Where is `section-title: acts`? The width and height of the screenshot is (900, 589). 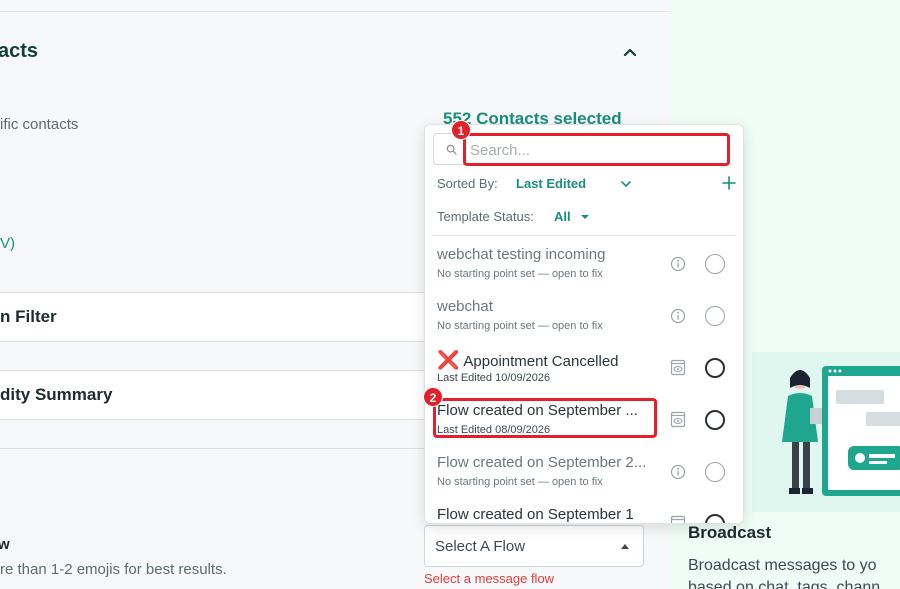 section-title: acts is located at coordinates (19, 51).